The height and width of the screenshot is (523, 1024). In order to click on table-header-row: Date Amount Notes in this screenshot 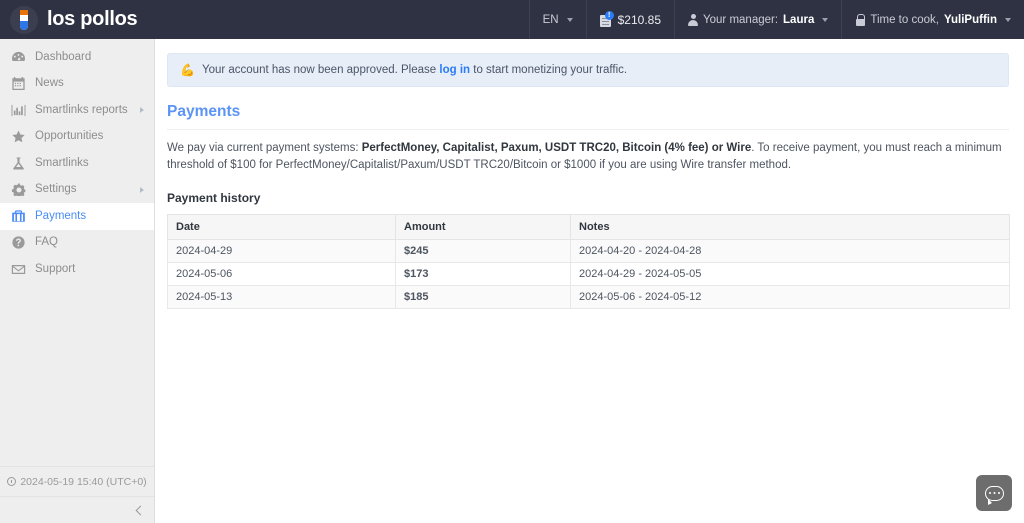, I will do `click(588, 226)`.